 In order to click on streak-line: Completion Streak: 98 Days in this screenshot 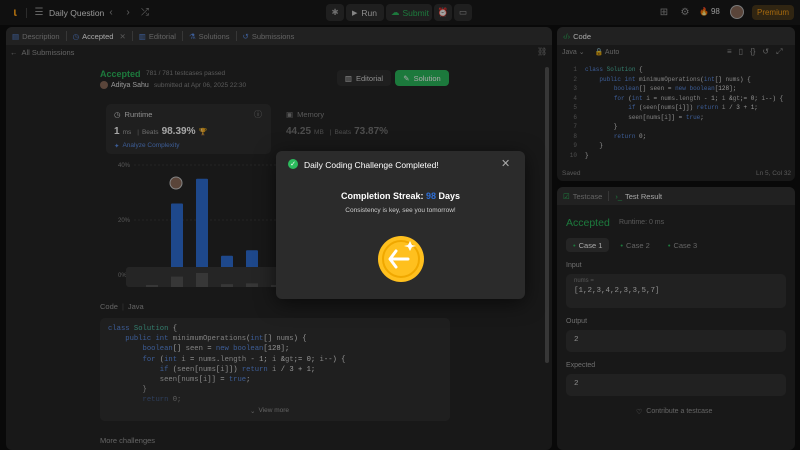, I will do `click(400, 196)`.